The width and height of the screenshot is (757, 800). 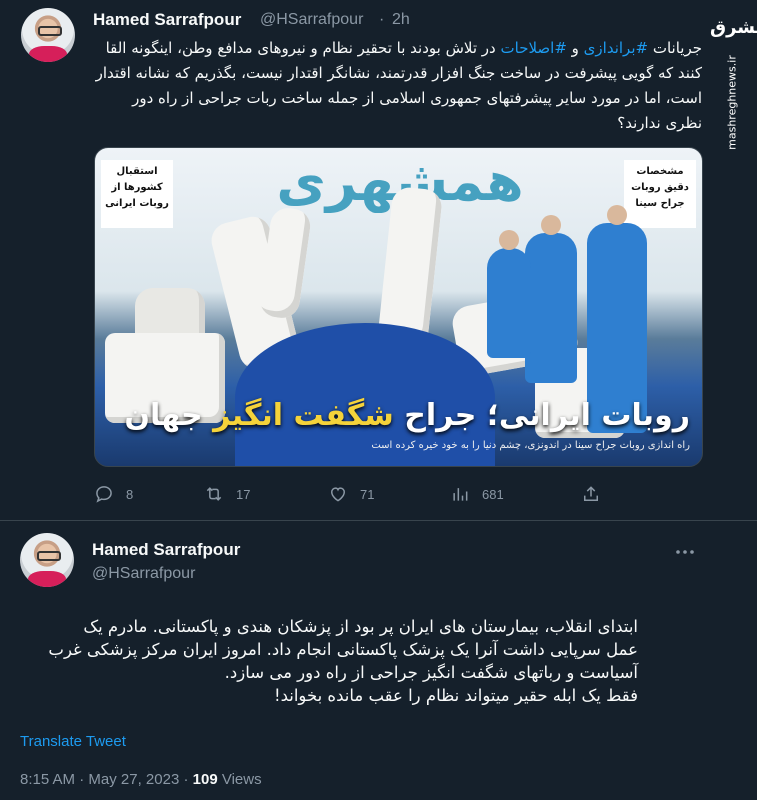 I want to click on tweet-time: 8:15 AM, so click(x=47, y=779).